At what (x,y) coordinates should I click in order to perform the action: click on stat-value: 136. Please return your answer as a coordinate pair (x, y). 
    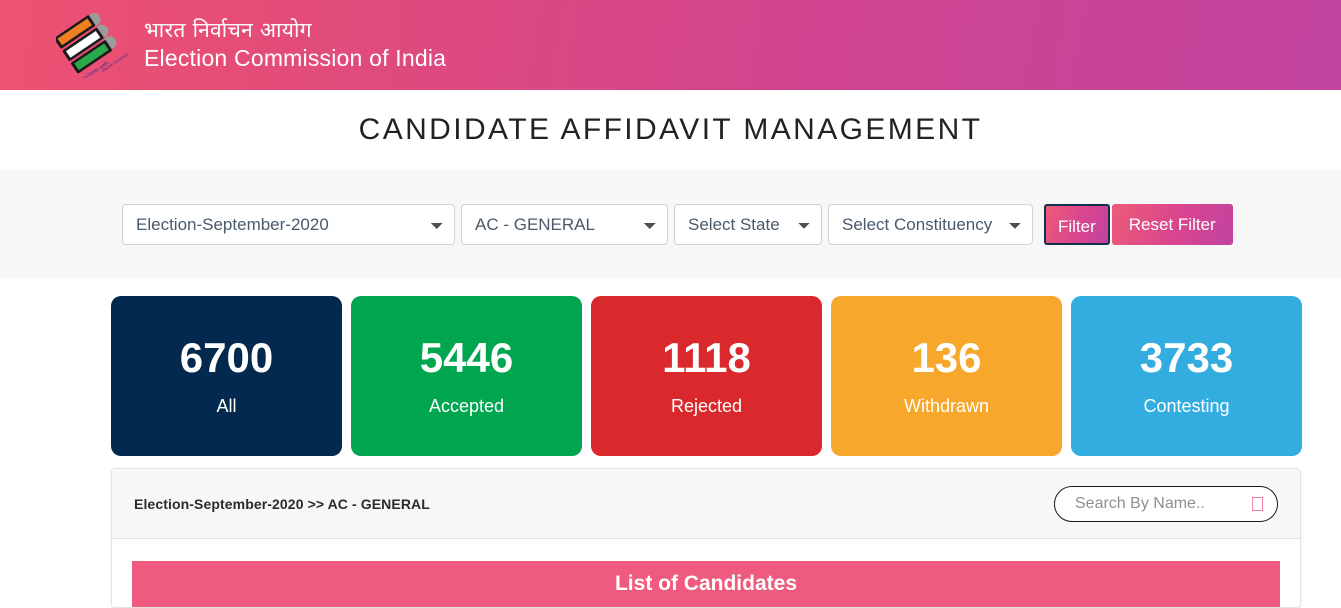
    Looking at the image, I should click on (946, 357).